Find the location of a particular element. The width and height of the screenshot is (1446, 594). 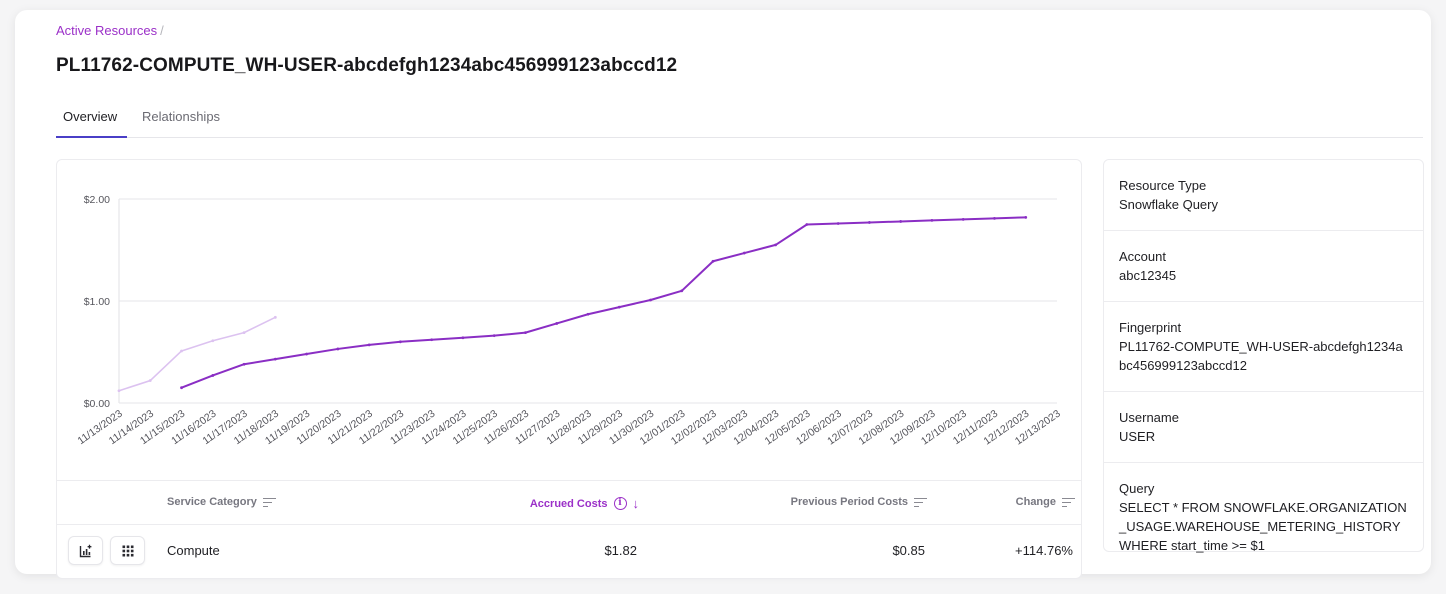

column-label: Accrued Costs is located at coordinates (568, 503).